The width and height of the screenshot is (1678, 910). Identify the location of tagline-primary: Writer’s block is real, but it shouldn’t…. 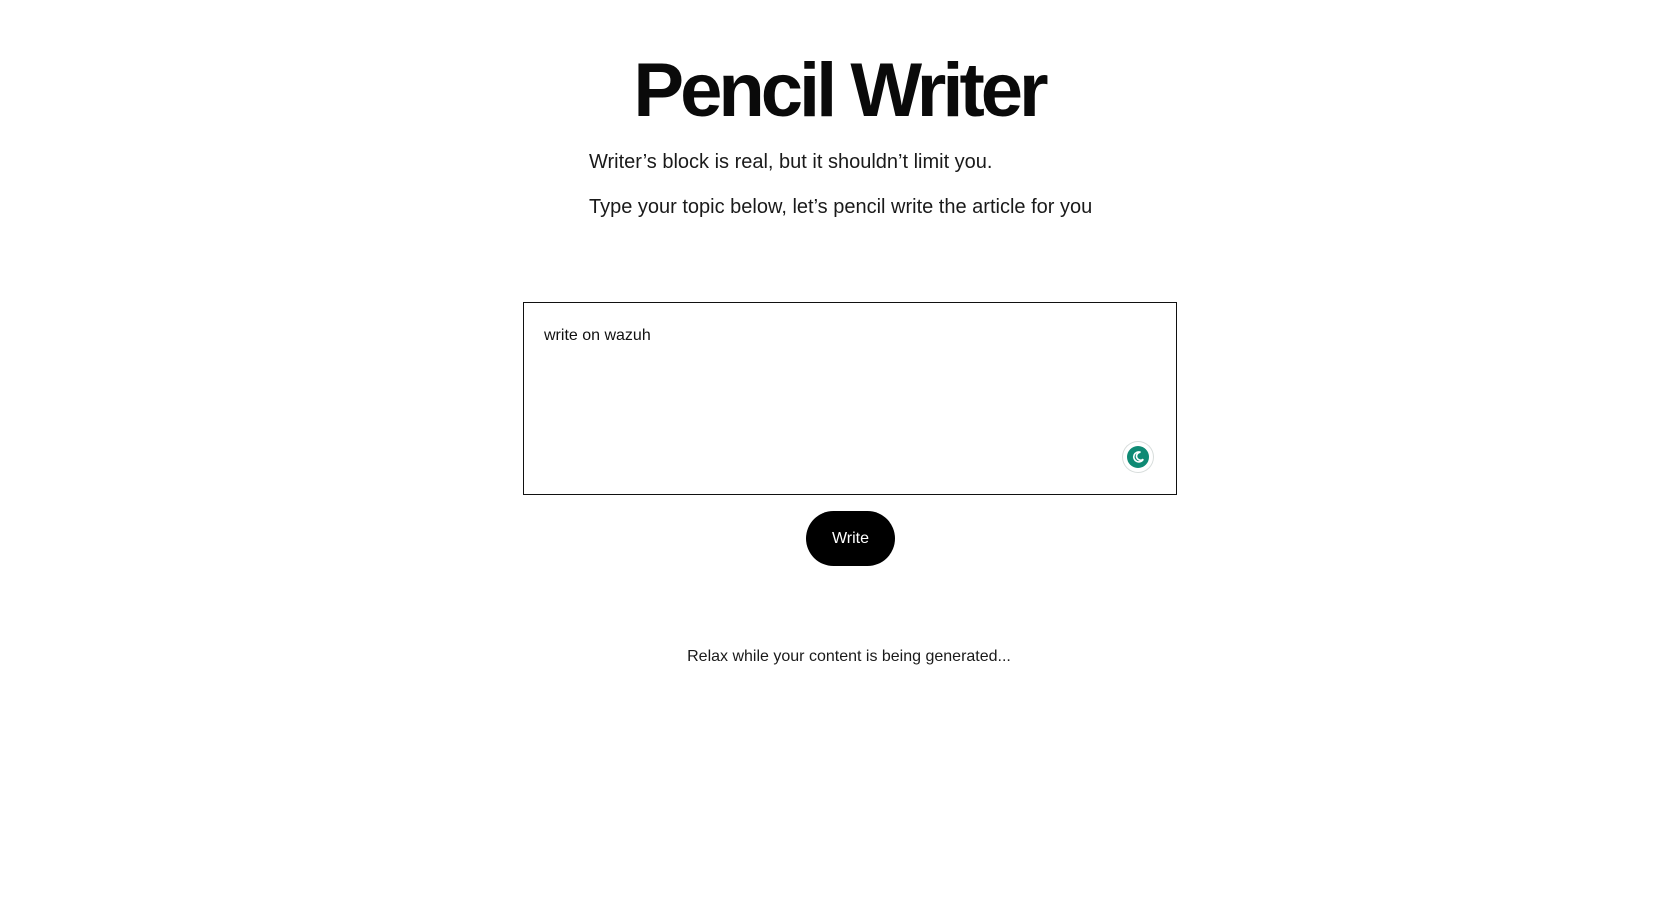
(791, 162).